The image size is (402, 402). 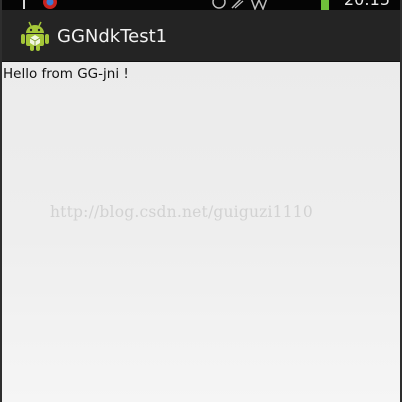 What do you see at coordinates (181, 212) in the screenshot?
I see `watermark-text: http://blog.csdn.net/guiguzi1110` at bounding box center [181, 212].